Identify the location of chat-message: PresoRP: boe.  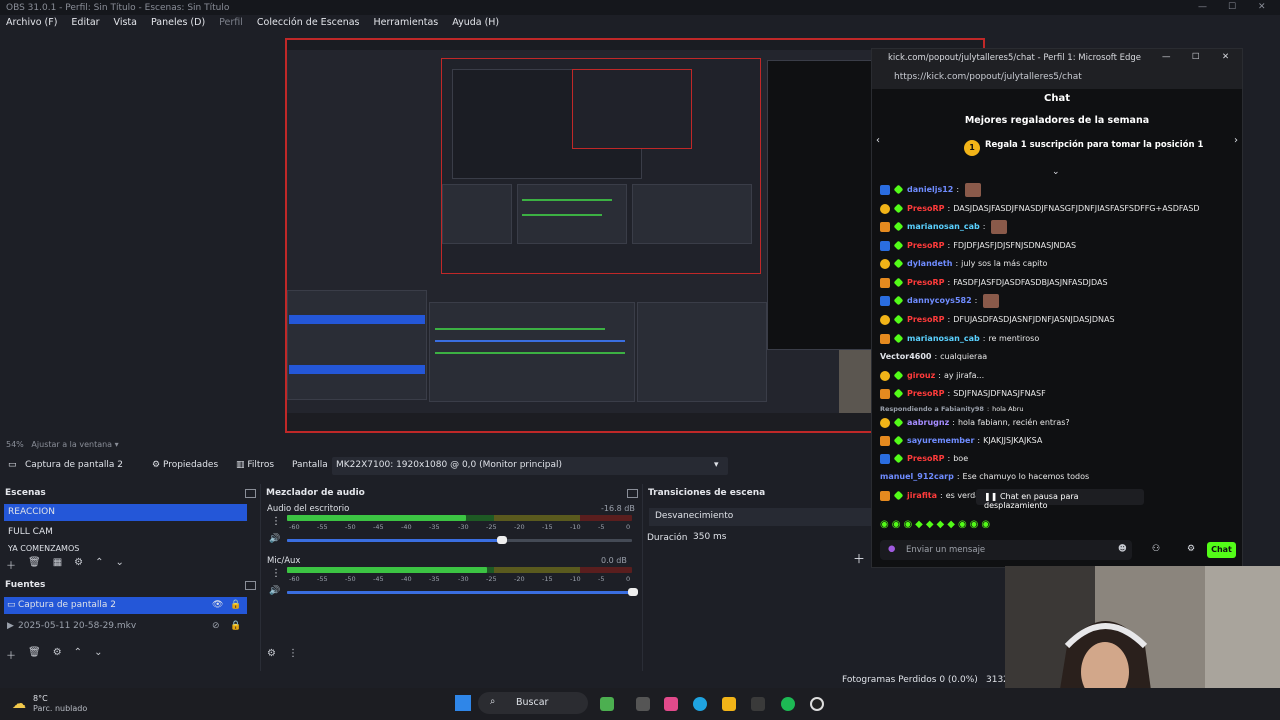
(924, 458).